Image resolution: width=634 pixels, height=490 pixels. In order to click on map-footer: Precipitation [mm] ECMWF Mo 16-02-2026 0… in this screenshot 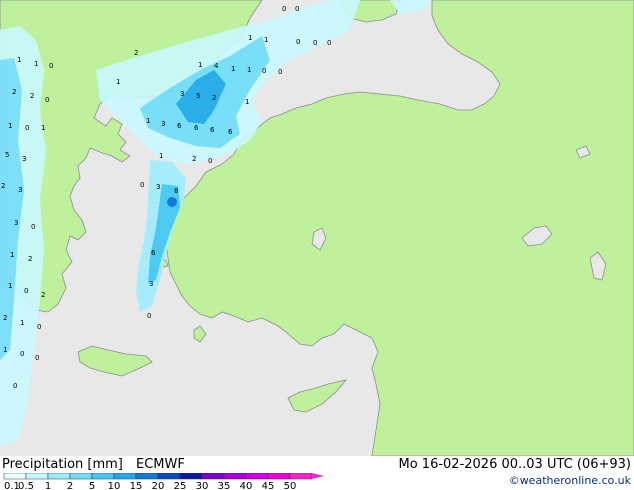, I will do `click(317, 473)`.